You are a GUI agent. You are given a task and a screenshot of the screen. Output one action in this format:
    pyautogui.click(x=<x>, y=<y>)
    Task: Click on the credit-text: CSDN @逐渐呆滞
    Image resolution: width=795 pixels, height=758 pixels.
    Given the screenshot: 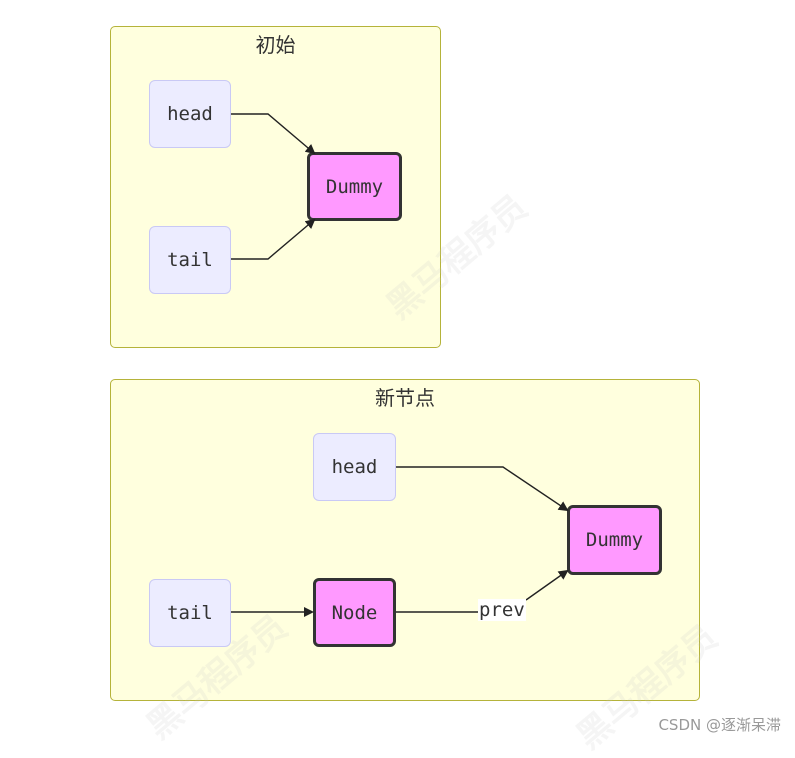 What is the action you would take?
    pyautogui.click(x=719, y=725)
    